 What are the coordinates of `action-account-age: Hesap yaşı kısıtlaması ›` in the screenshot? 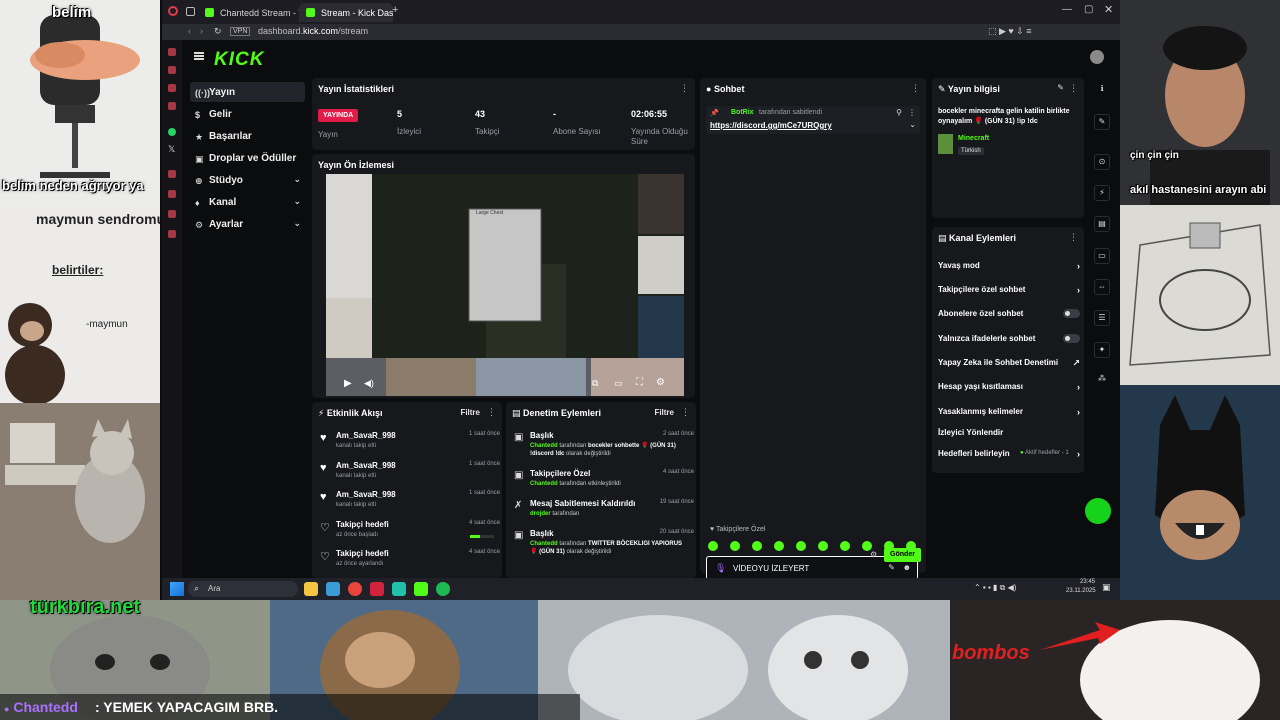 It's located at (1009, 391).